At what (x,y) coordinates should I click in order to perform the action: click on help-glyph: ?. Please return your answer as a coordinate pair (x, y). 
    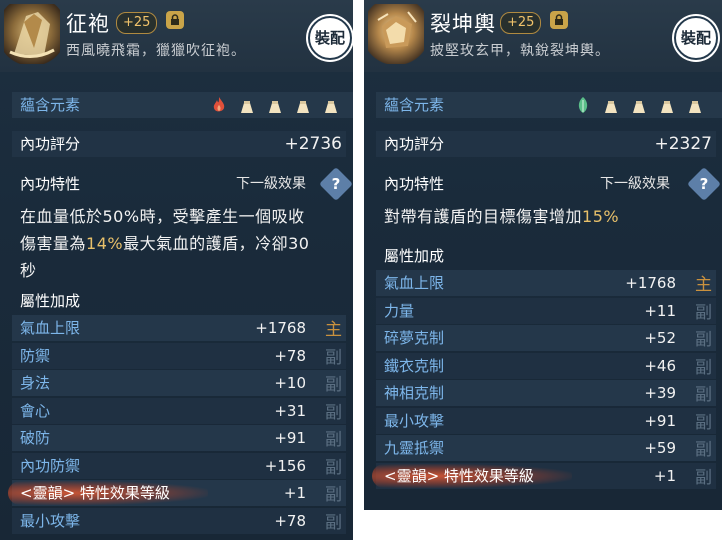
    Looking at the image, I should click on (336, 184).